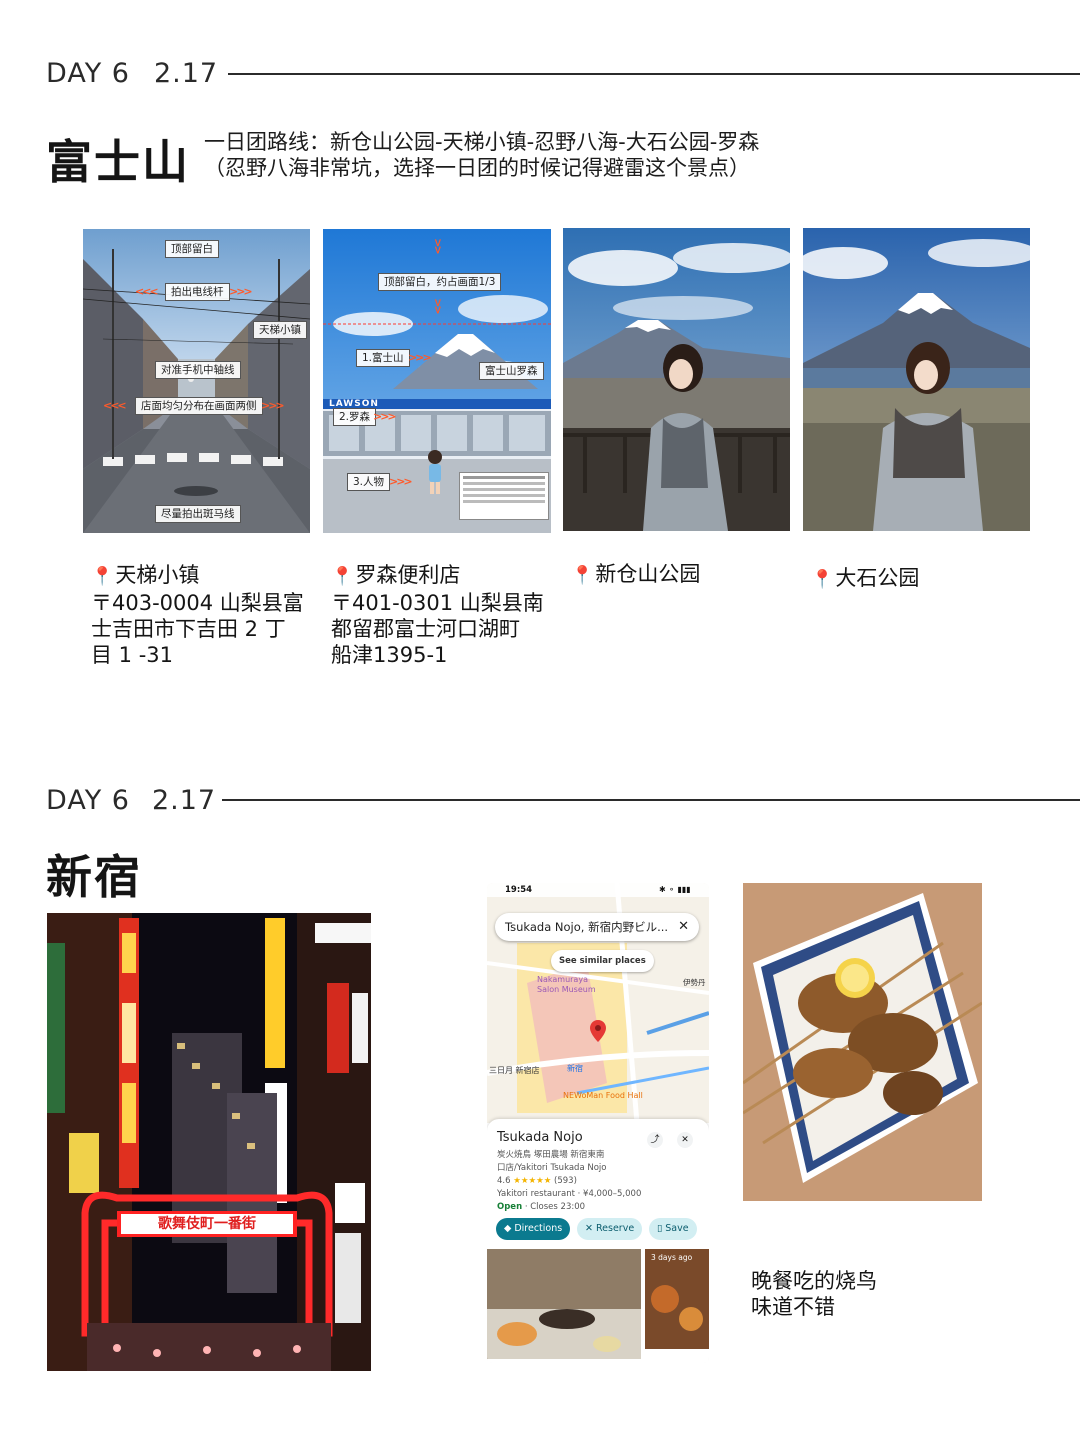  I want to click on share-icon: ⤴, so click(655, 1140).